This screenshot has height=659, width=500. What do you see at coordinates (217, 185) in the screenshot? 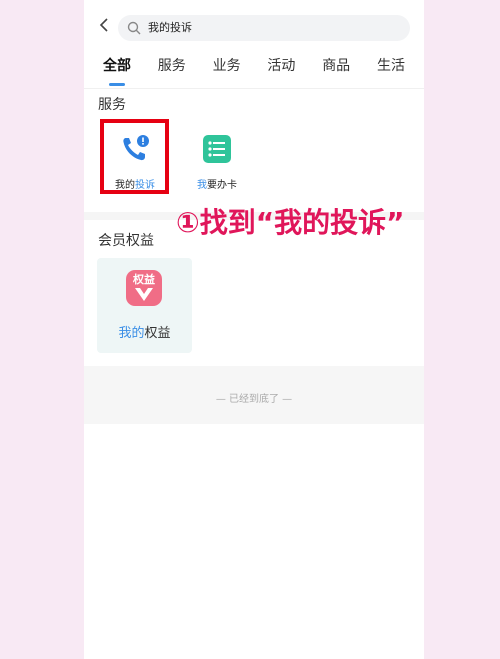
I see `service-item-label: 我要办卡` at bounding box center [217, 185].